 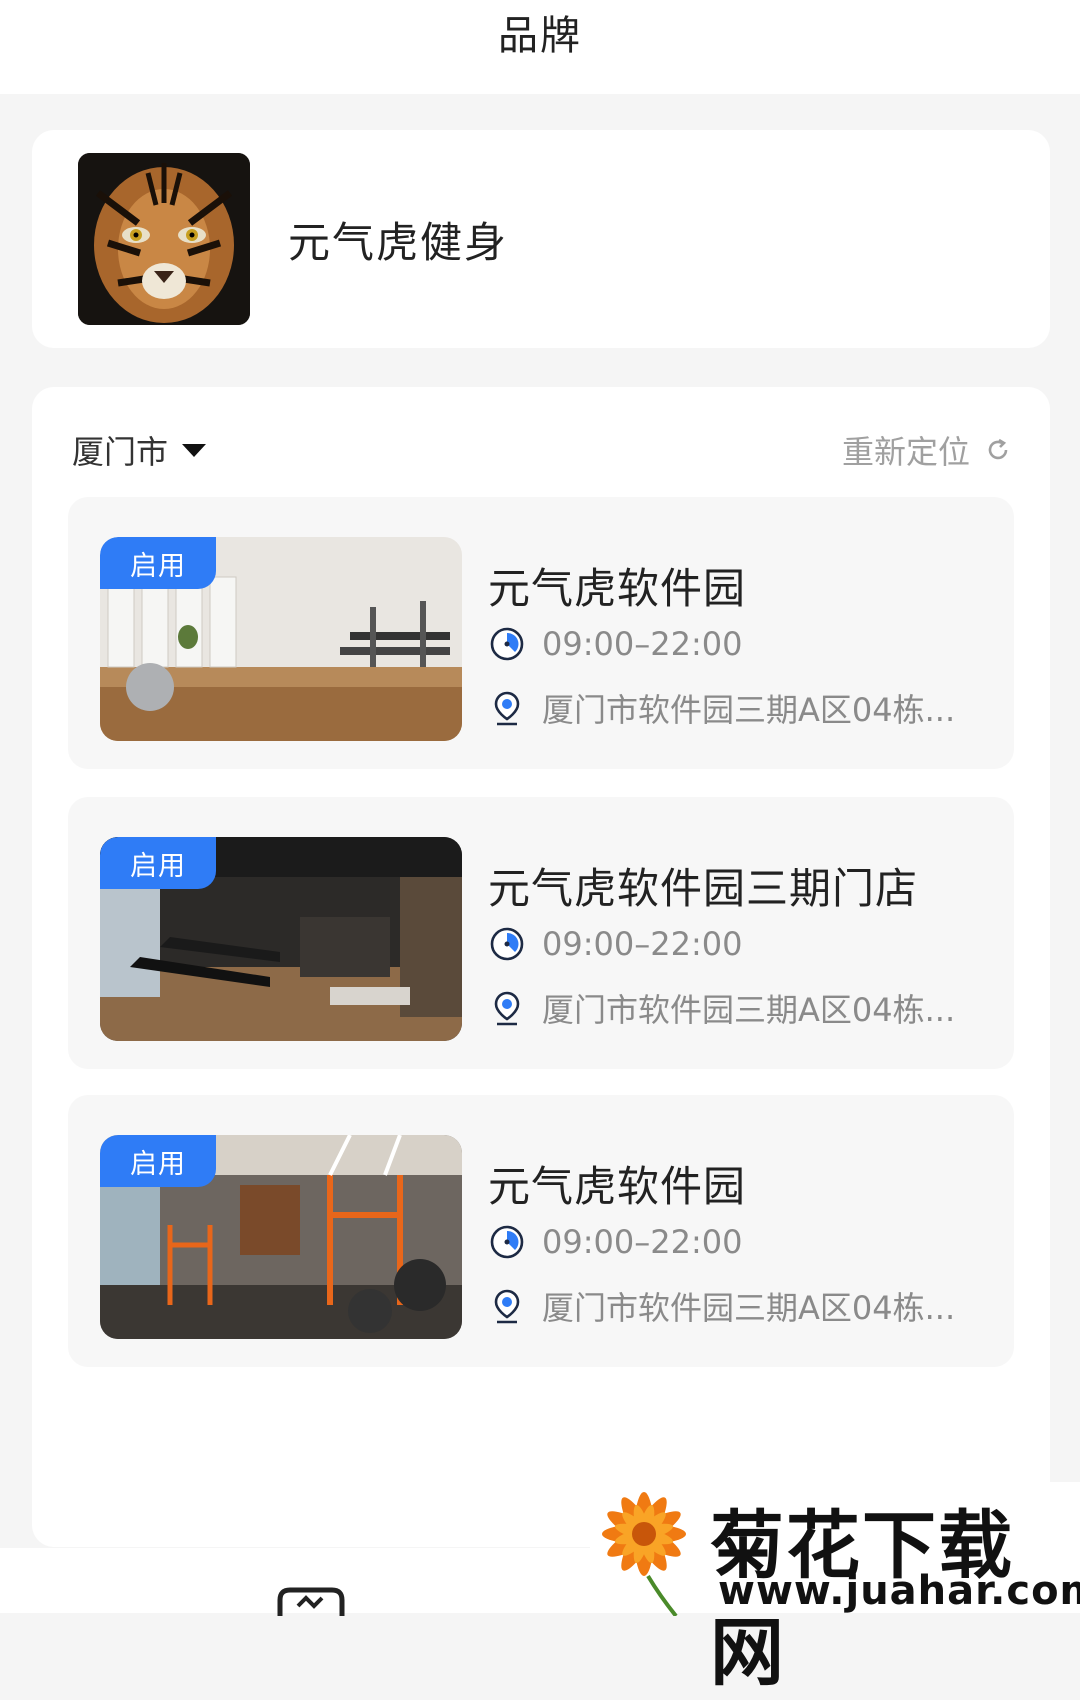 What do you see at coordinates (644, 1554) in the screenshot?
I see `flower-logo-icon` at bounding box center [644, 1554].